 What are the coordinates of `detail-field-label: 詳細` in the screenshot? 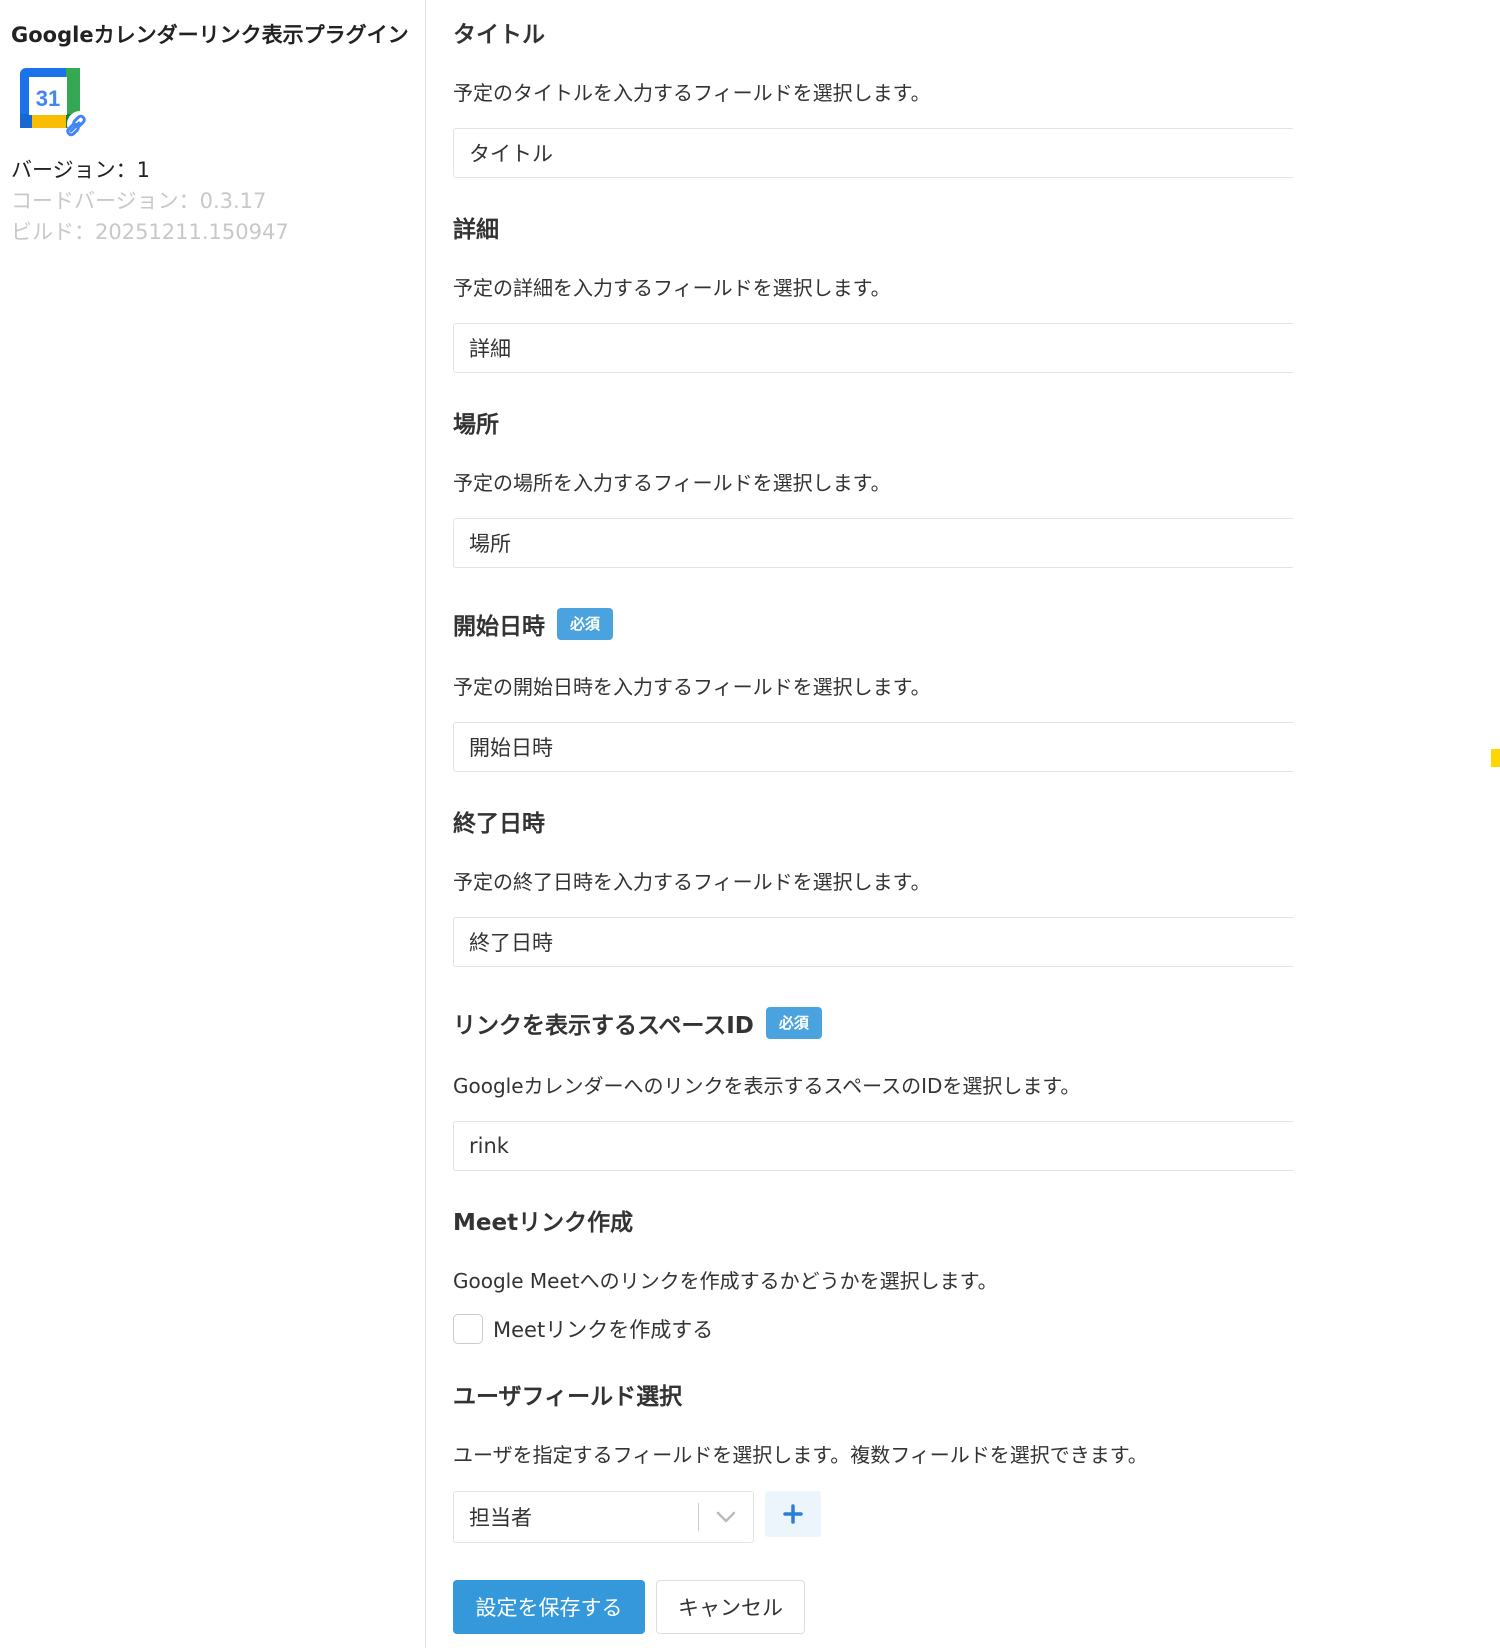 It's located at (476, 230).